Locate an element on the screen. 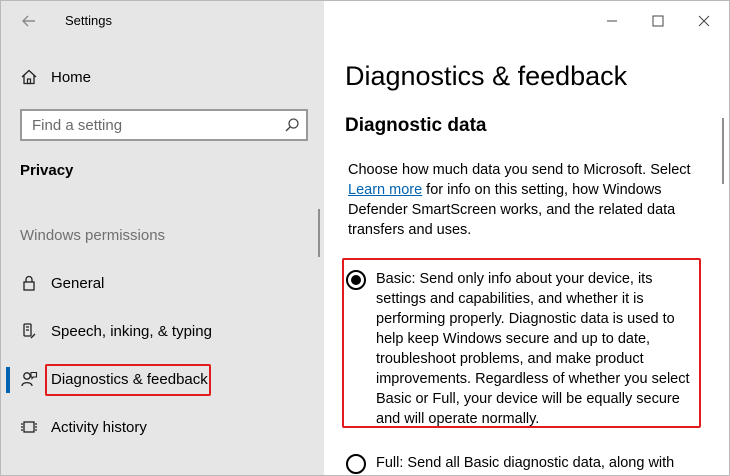 The image size is (730, 476). sidebar-home-label: Home is located at coordinates (71, 77).